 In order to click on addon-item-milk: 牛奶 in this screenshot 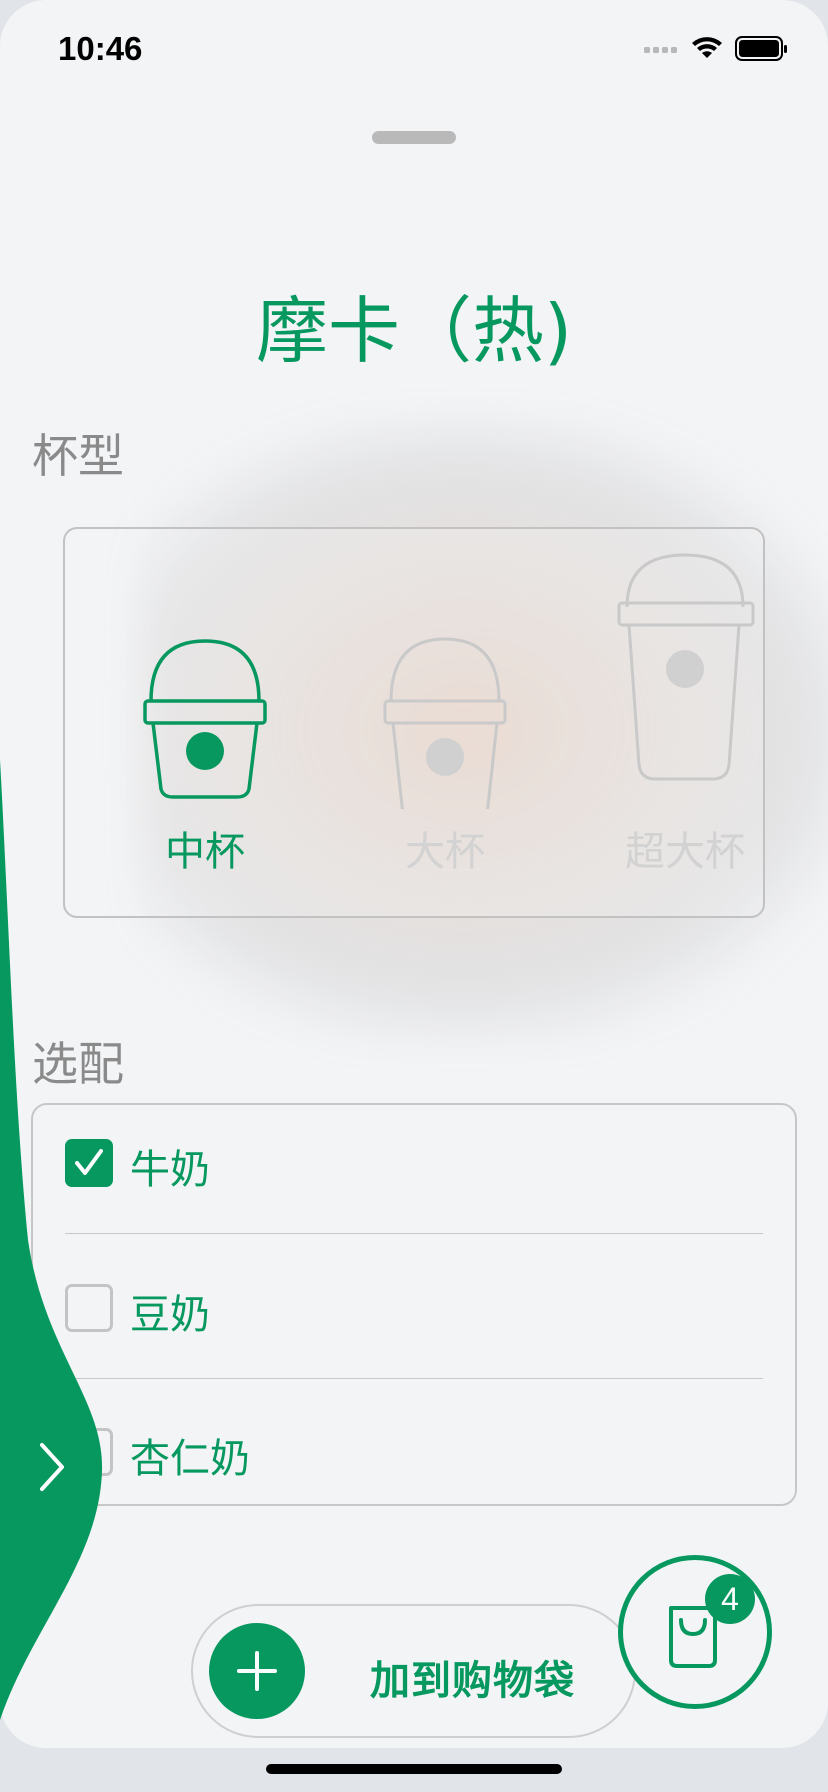, I will do `click(414, 1163)`.